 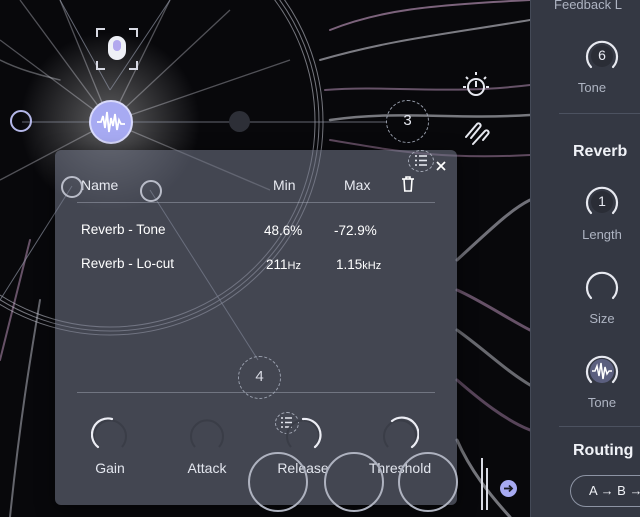 I want to click on node-dot-right, so click(x=239, y=121).